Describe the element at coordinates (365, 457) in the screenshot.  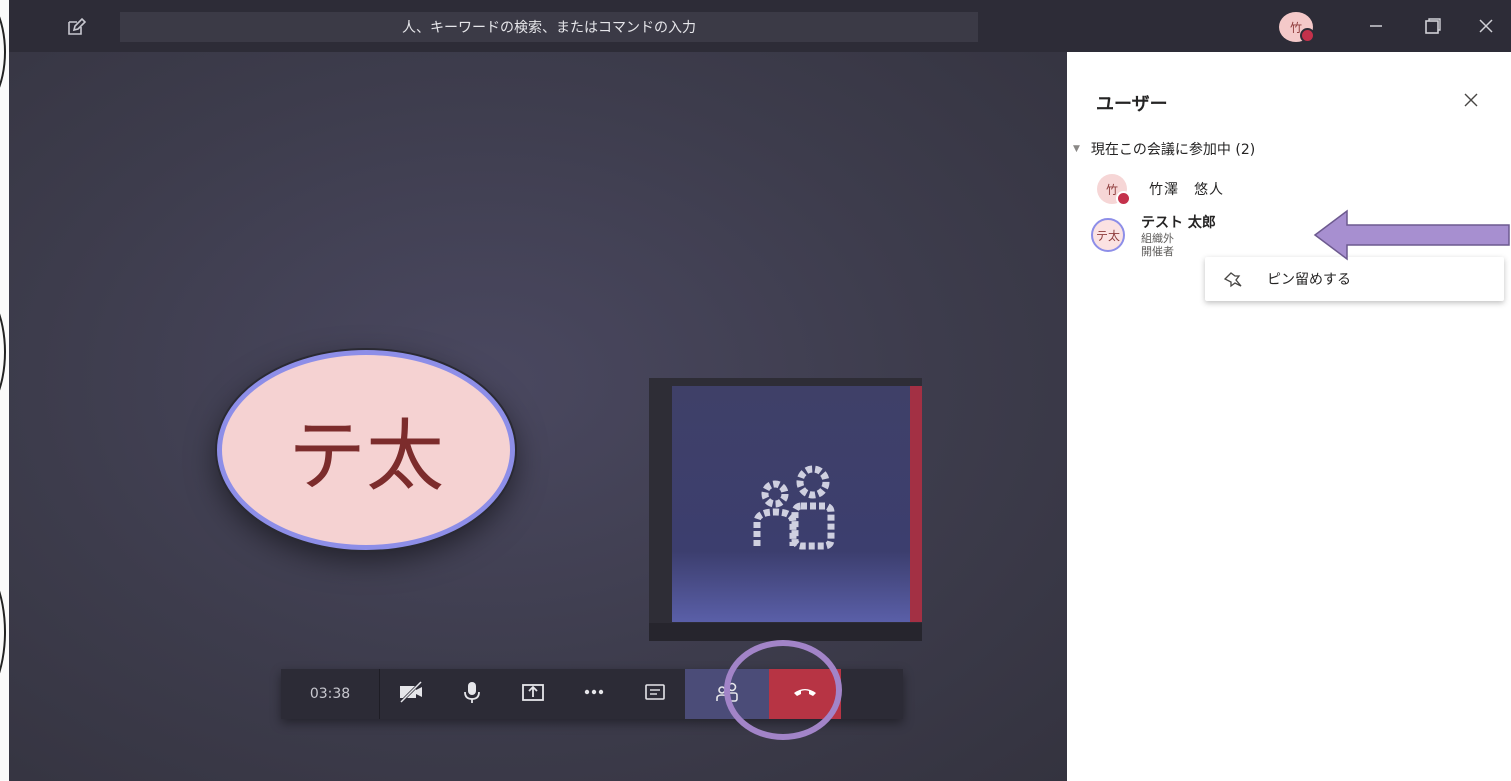
I see `participant-initials: テ太` at that location.